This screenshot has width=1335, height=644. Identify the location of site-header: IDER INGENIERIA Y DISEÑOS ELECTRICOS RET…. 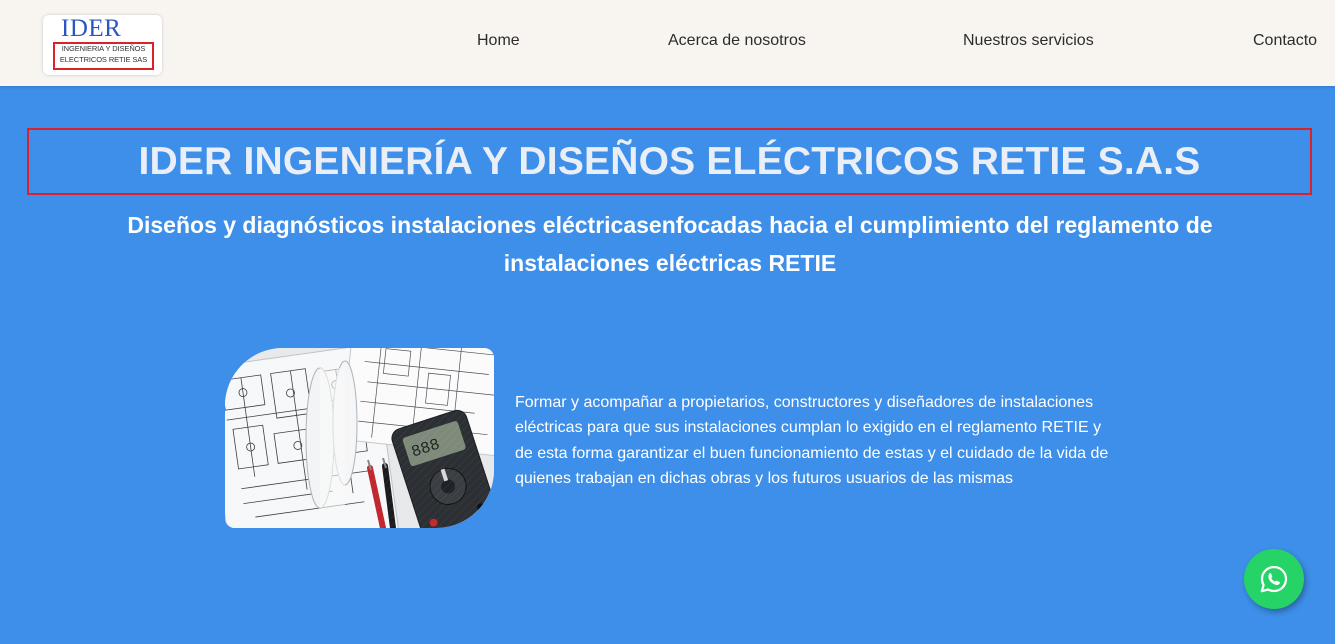
(667, 43).